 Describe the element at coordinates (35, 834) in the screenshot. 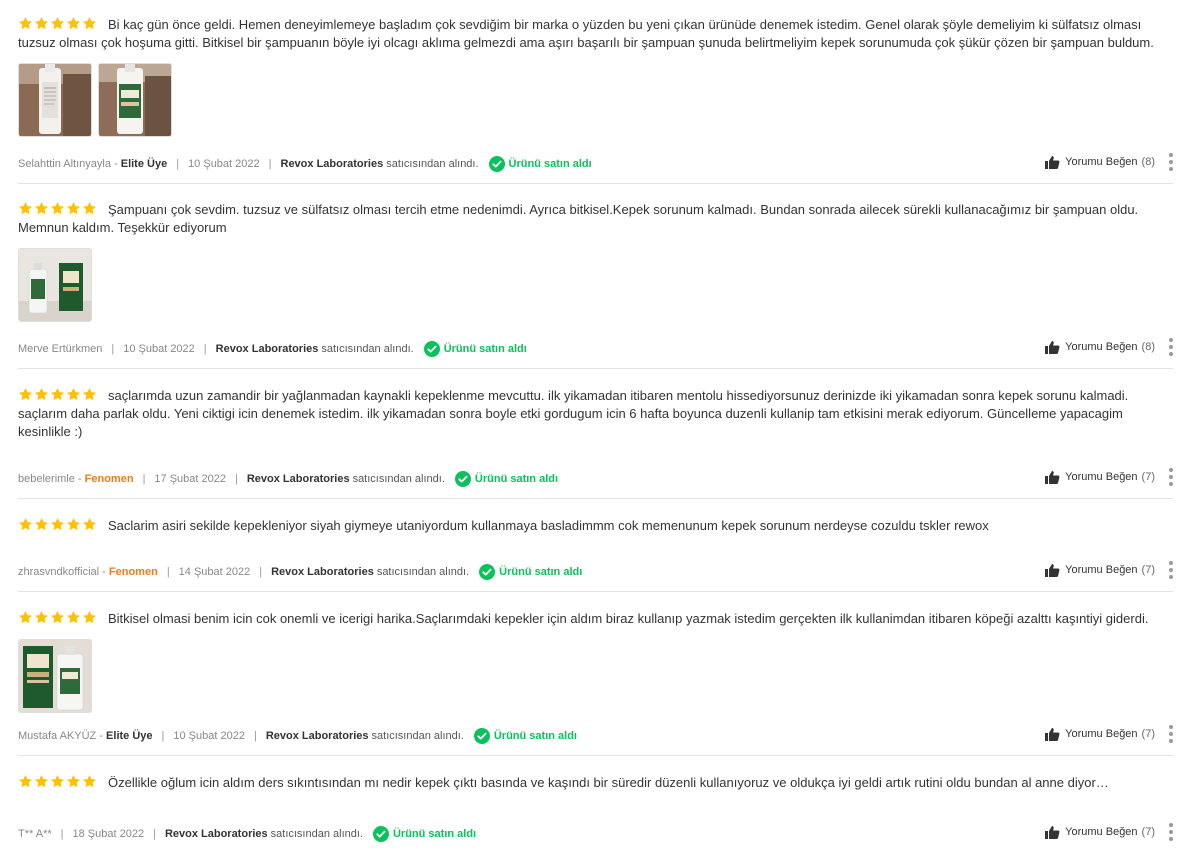

I see `review-user: T** A**` at that location.